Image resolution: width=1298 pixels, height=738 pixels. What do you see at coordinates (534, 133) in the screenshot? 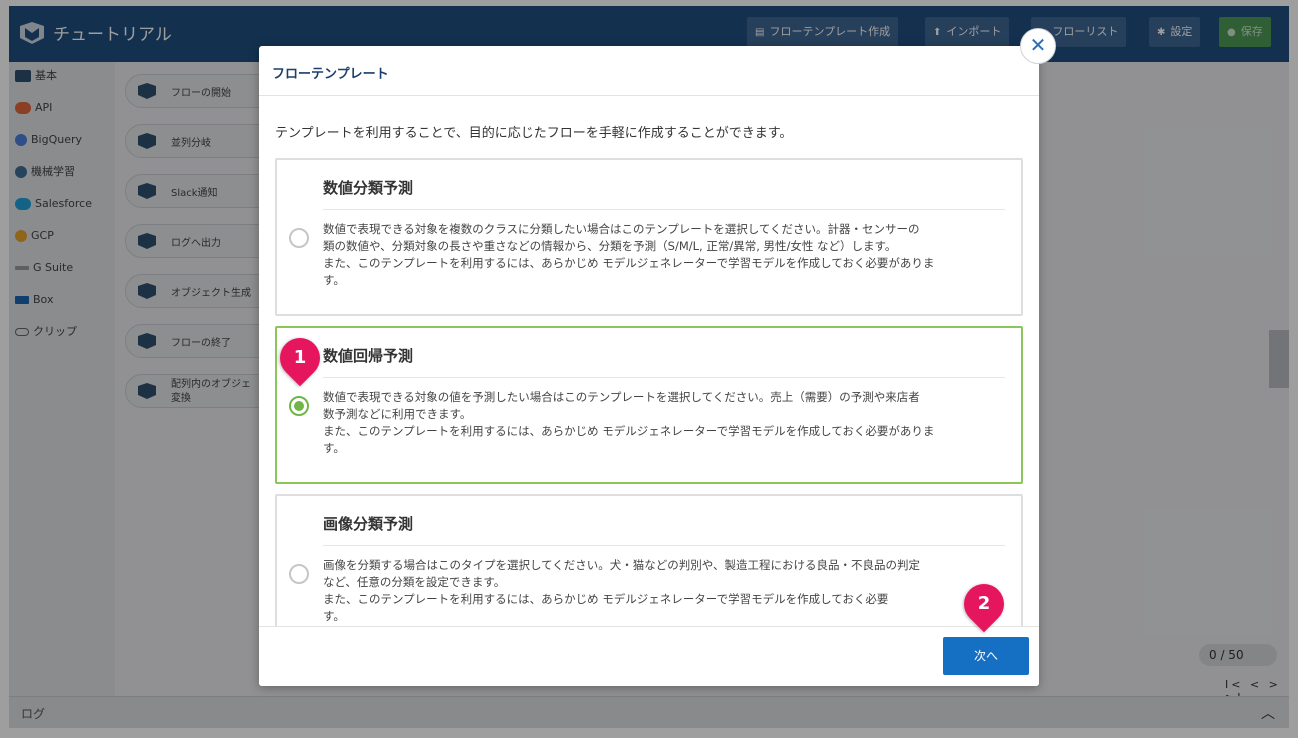
I see `dialog-intro-text: テンプレートを利用することで、目的に応じたフローを手軽に作成することができます。` at bounding box center [534, 133].